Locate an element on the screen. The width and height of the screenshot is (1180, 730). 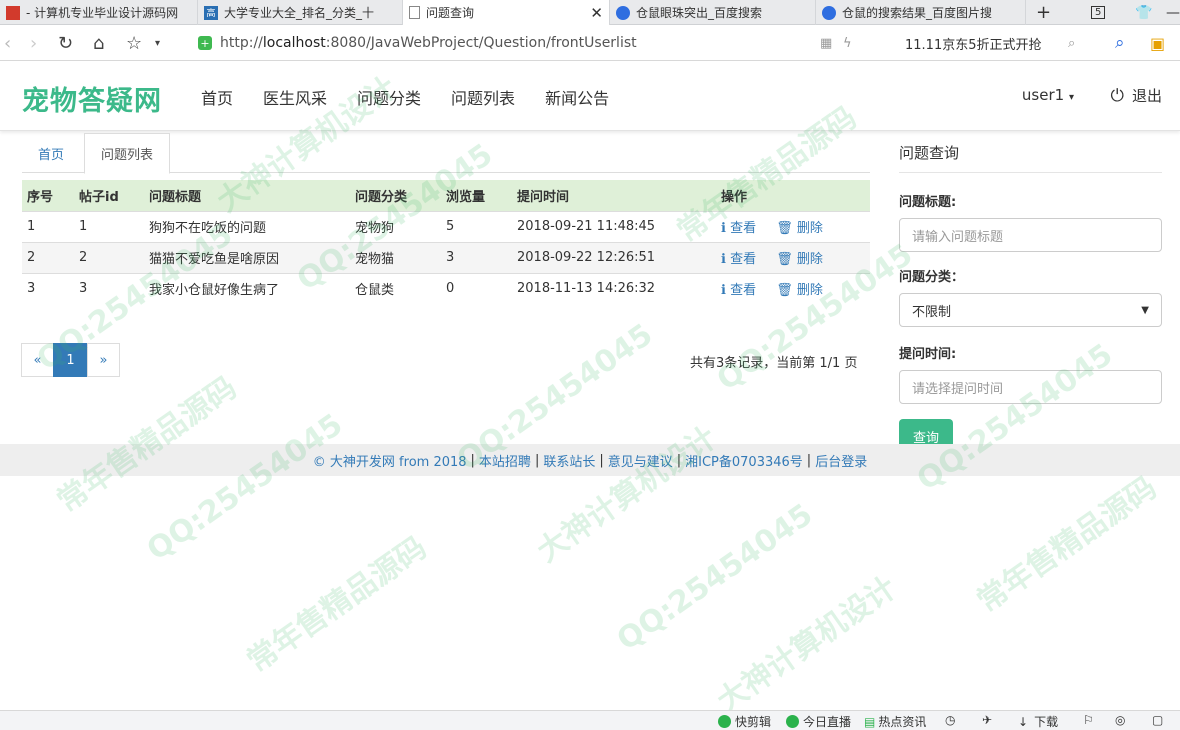
cell-index: 2 is located at coordinates (48, 257).